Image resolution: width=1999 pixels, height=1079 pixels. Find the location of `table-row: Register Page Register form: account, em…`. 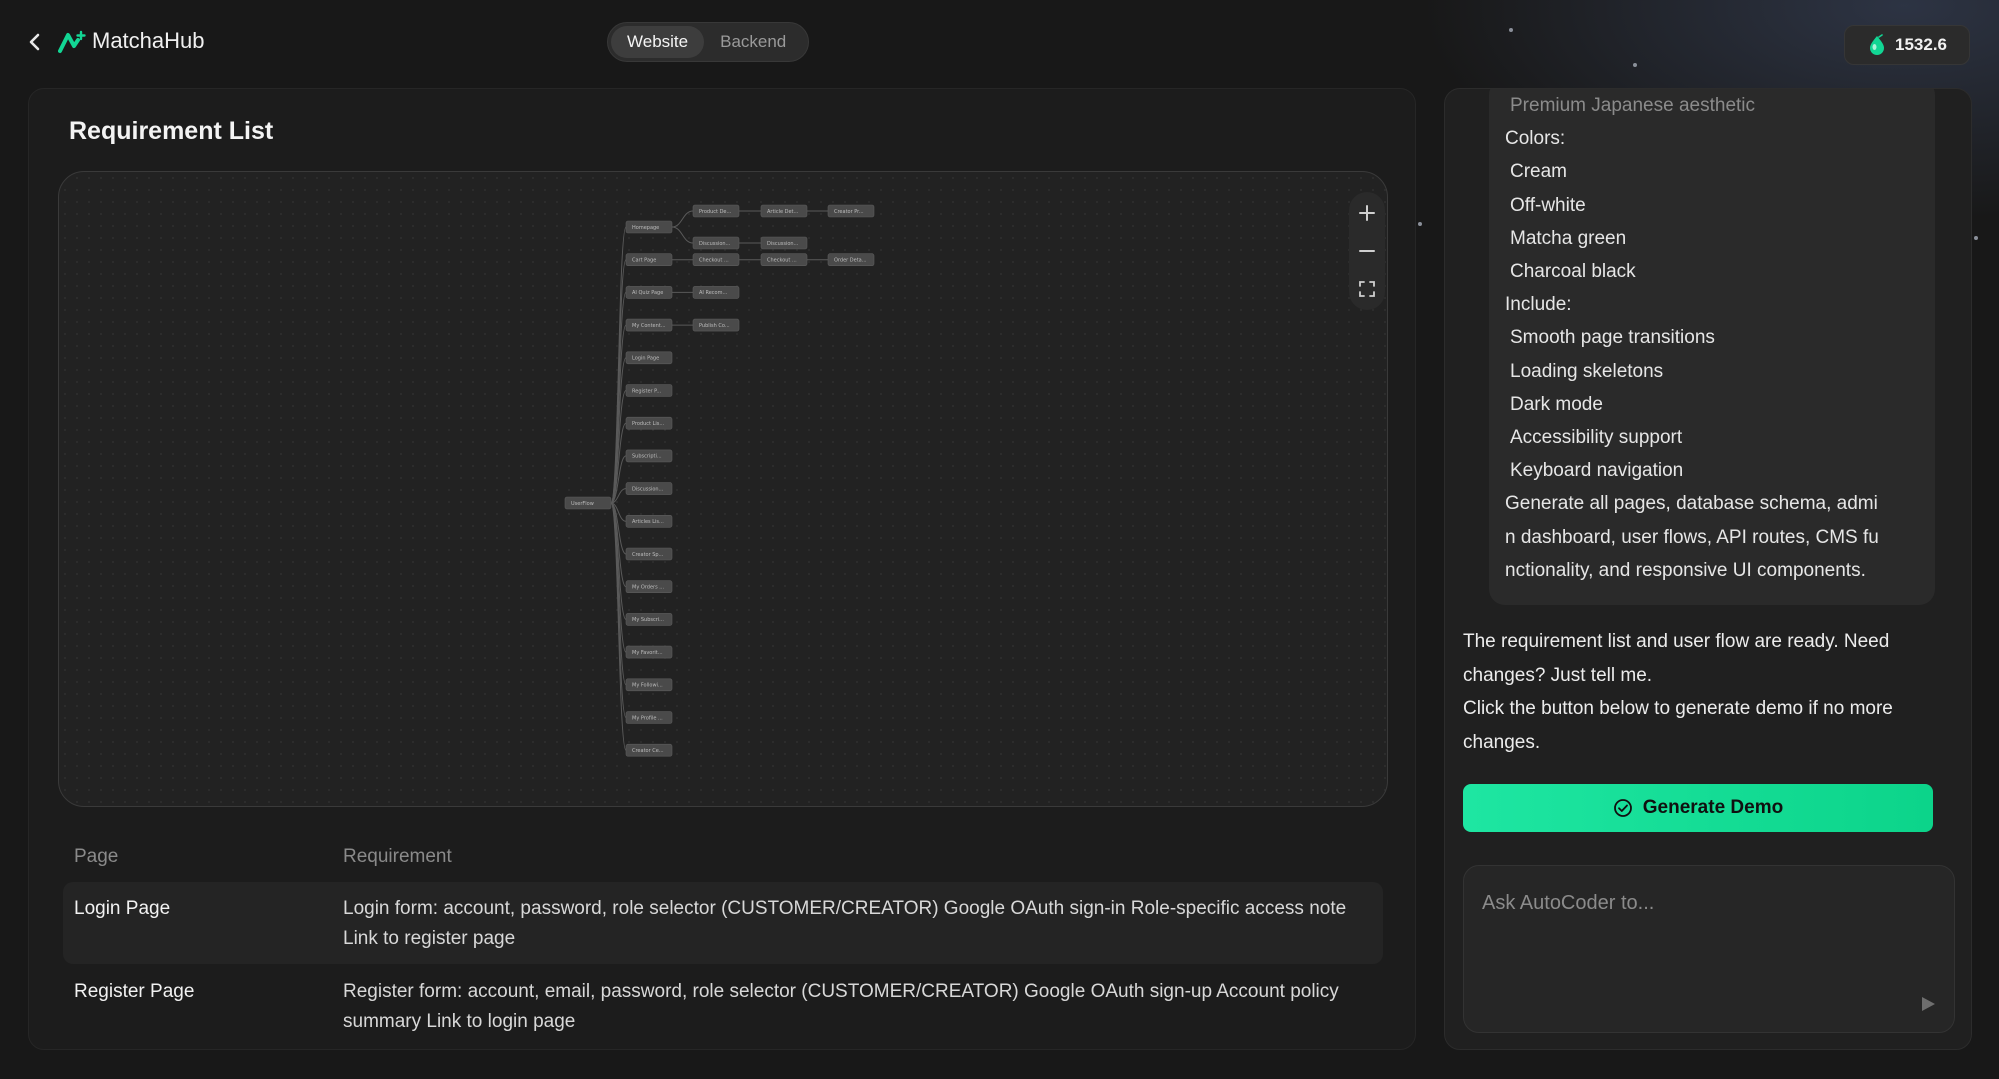

table-row: Register Page Register form: account, em… is located at coordinates (723, 1006).